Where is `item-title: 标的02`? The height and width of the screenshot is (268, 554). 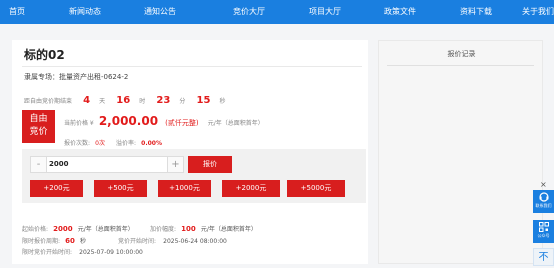 item-title: 标的02 is located at coordinates (44, 55).